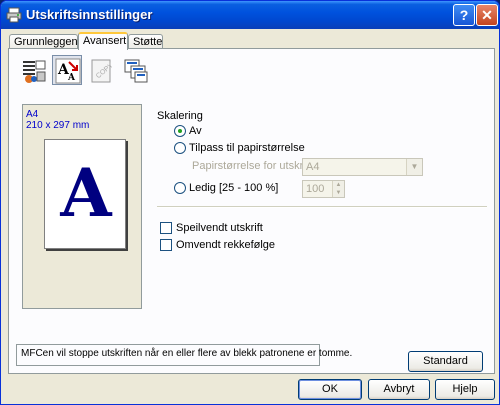  What do you see at coordinates (180, 131) in the screenshot?
I see `scaling-off-radio` at bounding box center [180, 131].